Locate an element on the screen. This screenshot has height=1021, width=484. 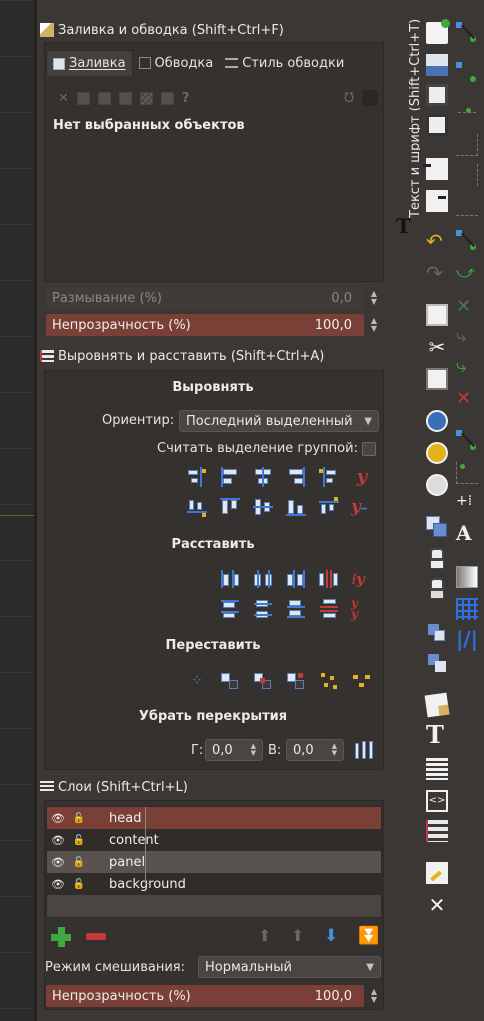
distribute-gaps-vertical-icon is located at coordinates (329, 609).